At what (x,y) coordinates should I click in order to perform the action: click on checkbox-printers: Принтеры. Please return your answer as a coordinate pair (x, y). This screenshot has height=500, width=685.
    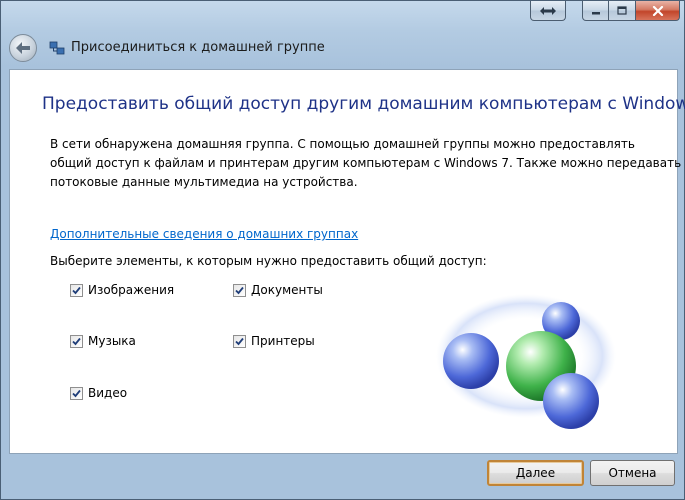
    Looking at the image, I should click on (274, 341).